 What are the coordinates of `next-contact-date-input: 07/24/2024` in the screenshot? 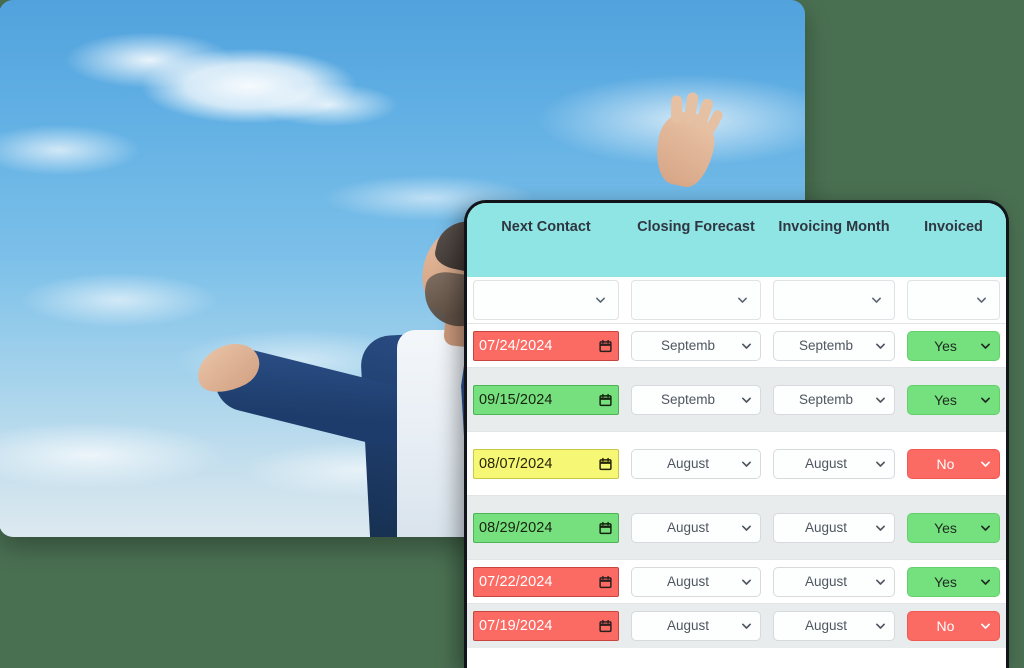 It's located at (546, 345).